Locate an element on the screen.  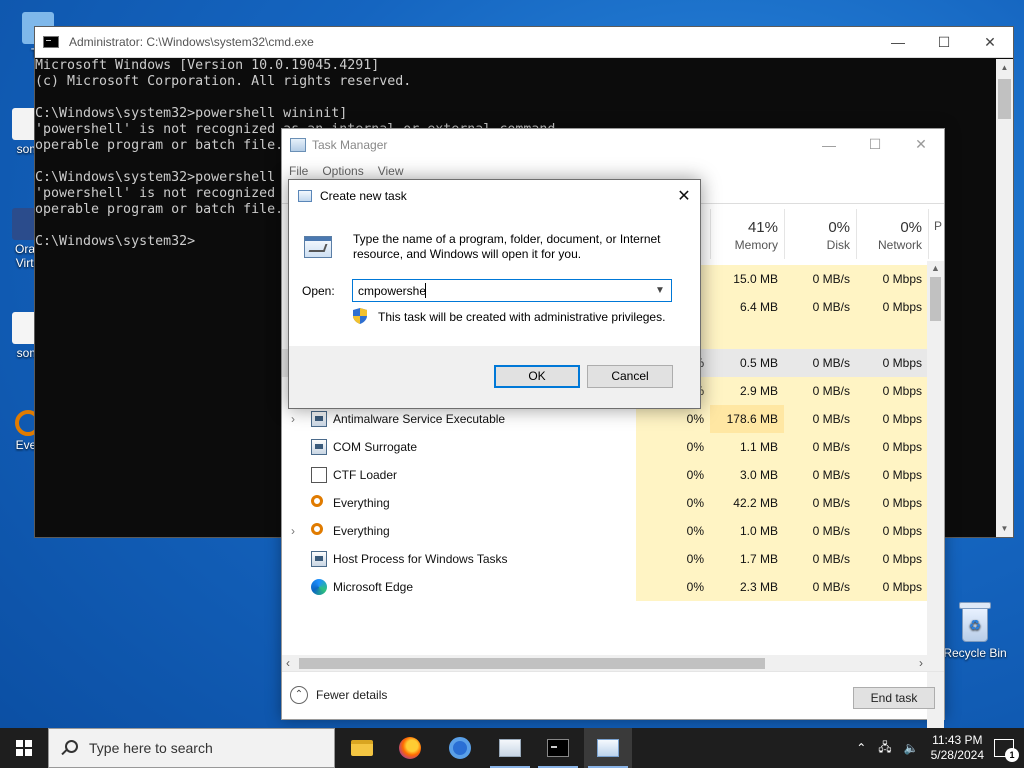
column-memory: 41% Memory is located at coordinates (747, 234).